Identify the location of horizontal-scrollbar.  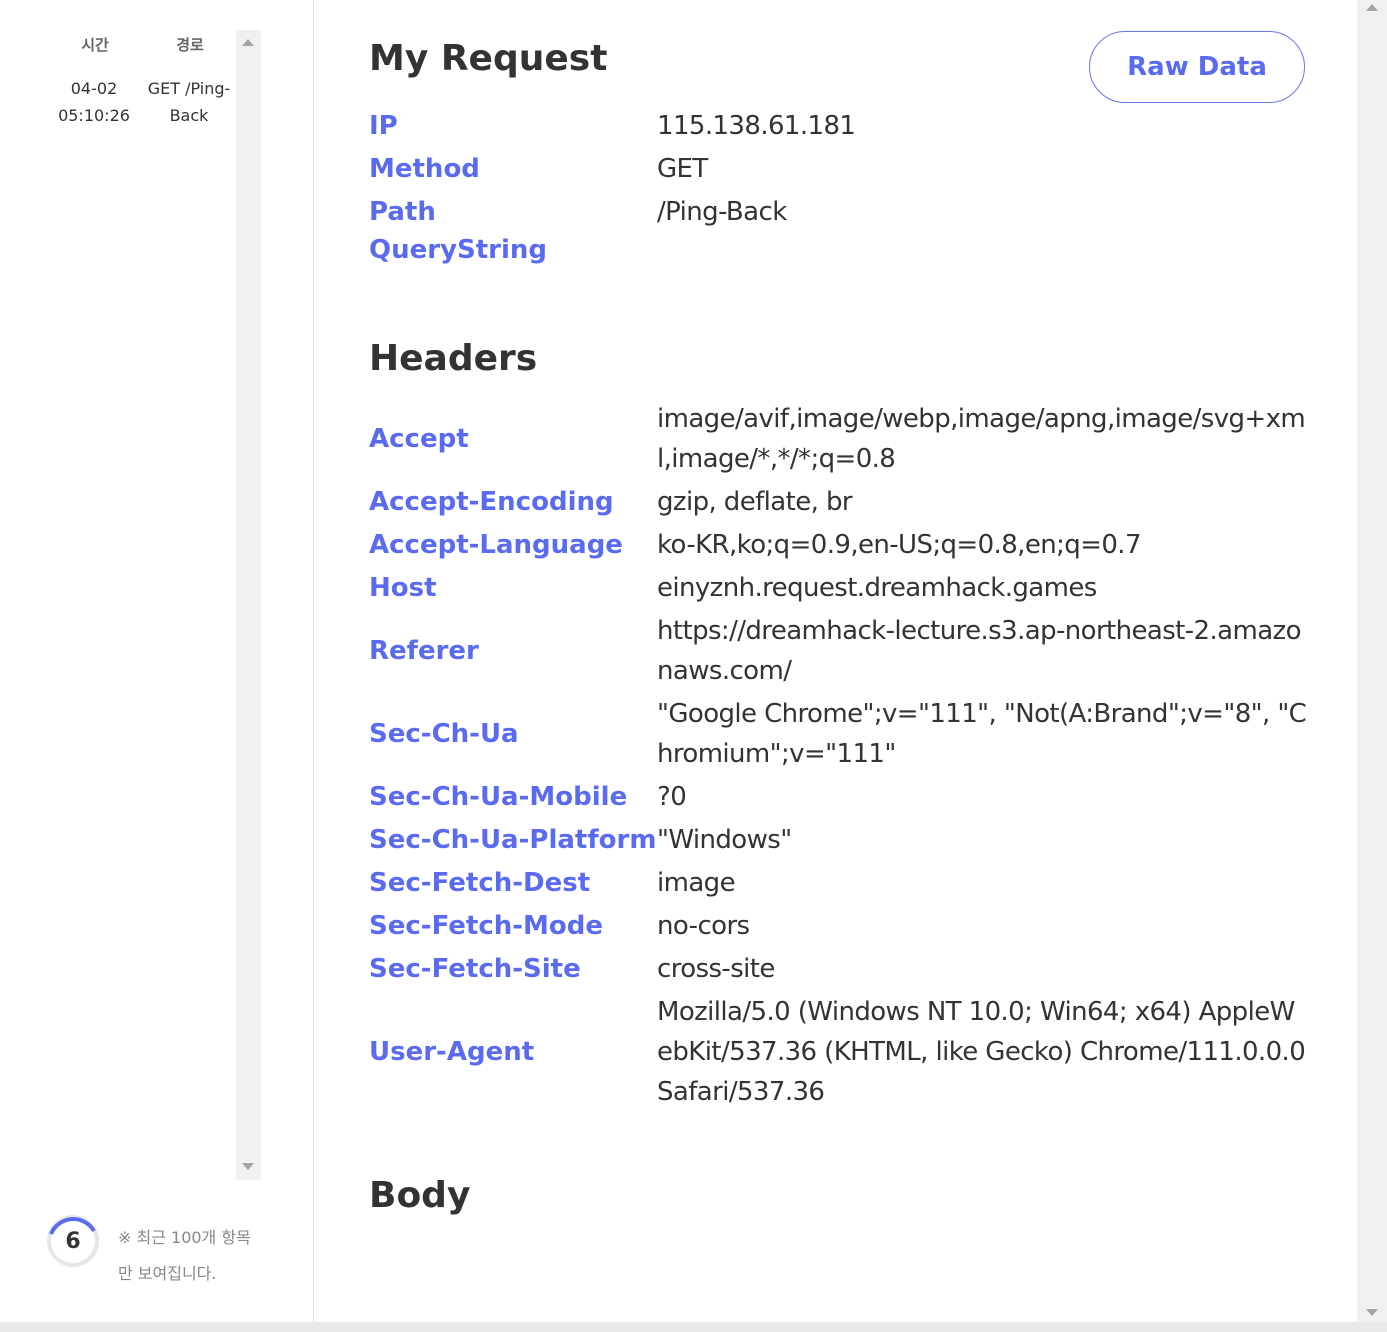
(693, 1327).